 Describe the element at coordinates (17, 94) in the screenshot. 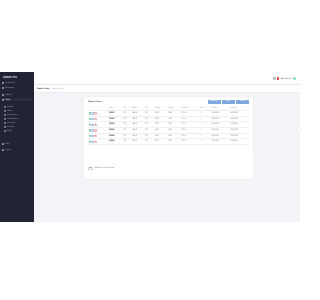

I see `sidebar-item-reports: Reports` at that location.